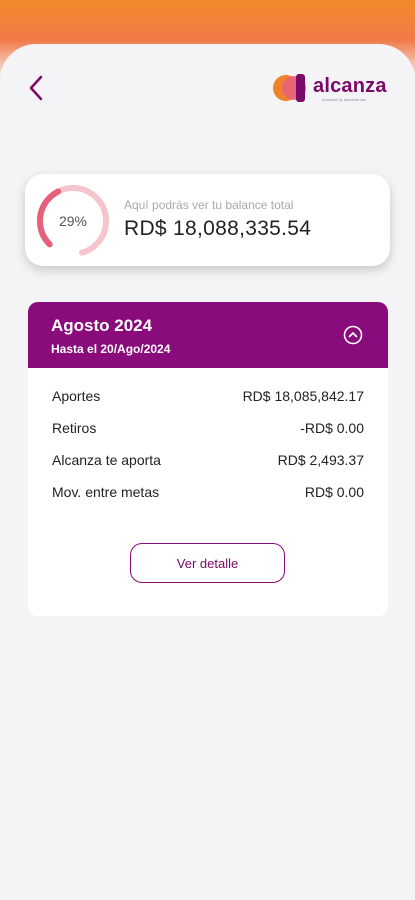  I want to click on row-value: RD$ 0.00, so click(334, 492).